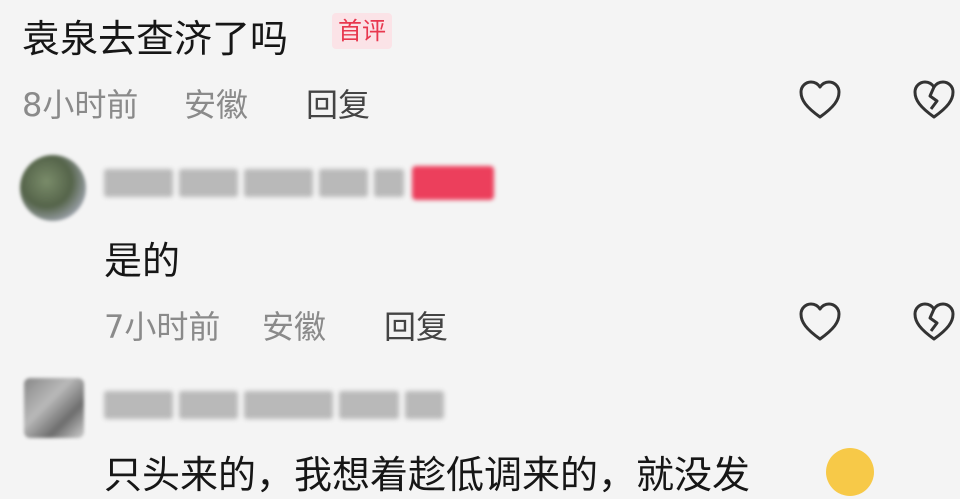 Image resolution: width=960 pixels, height=499 pixels. What do you see at coordinates (162, 327) in the screenshot?
I see `comment-time: 7小时前` at bounding box center [162, 327].